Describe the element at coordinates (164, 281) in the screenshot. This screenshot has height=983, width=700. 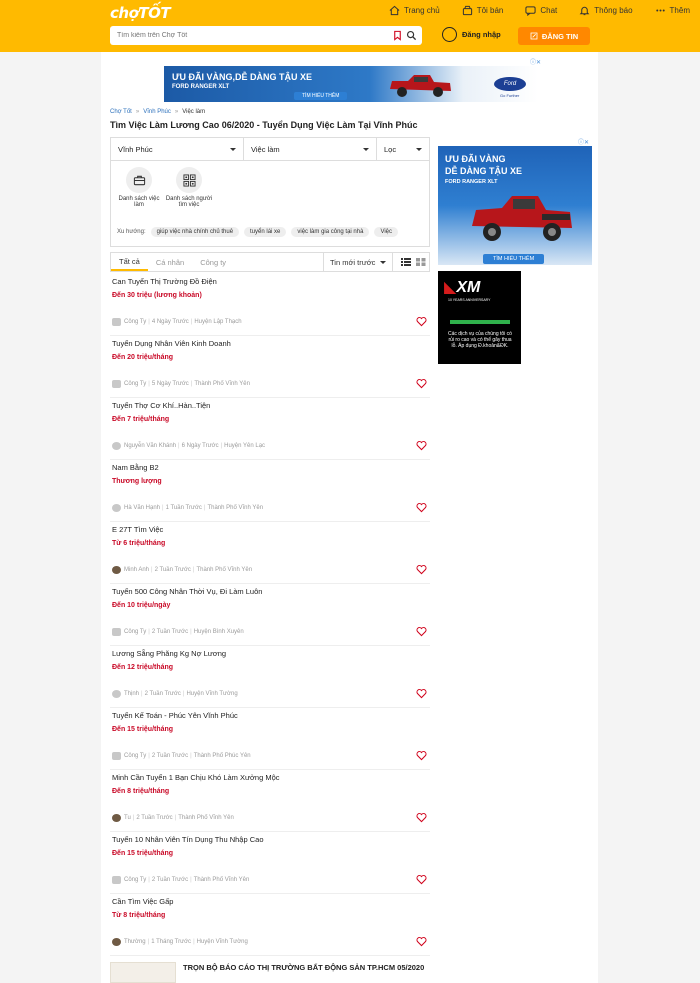
I see `listing-title: Can Tuyển Thị Trường Đồ Điện` at that location.